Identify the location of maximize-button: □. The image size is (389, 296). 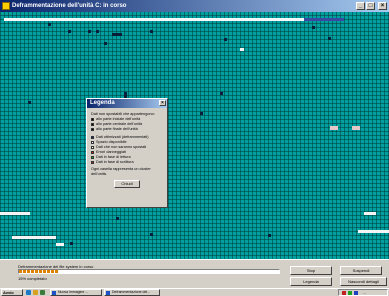
(370, 6).